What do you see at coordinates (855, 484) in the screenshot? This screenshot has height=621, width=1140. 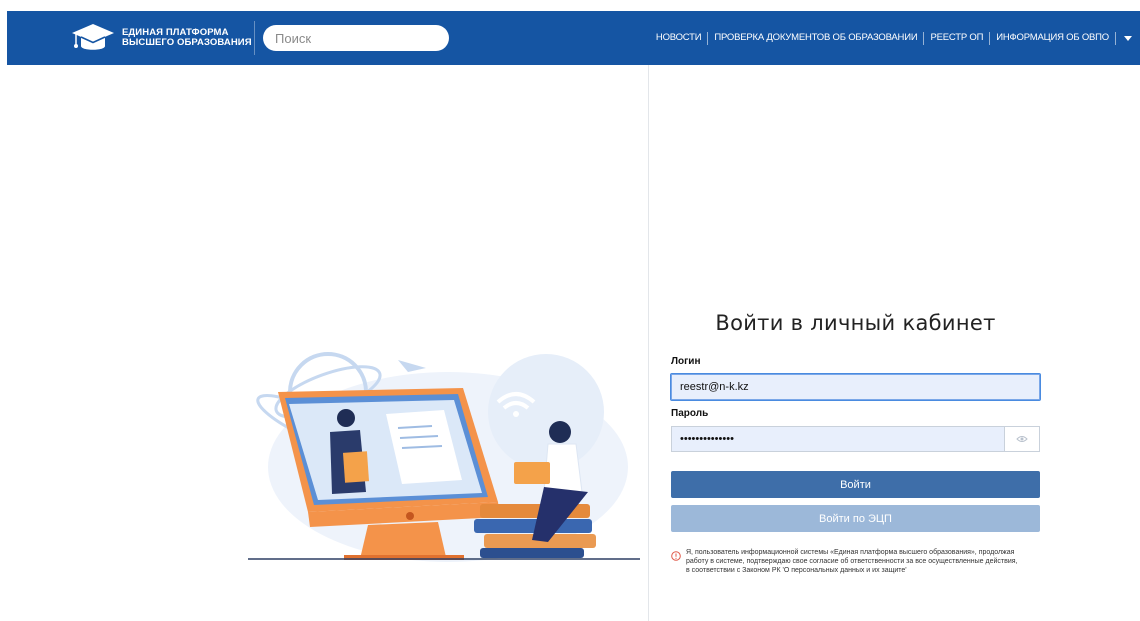 I see `login-button: Войти` at bounding box center [855, 484].